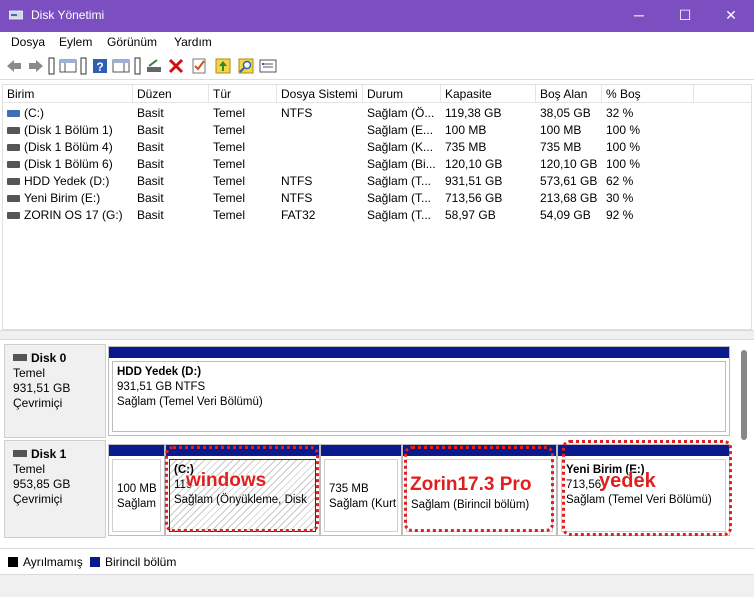 The width and height of the screenshot is (754, 597). What do you see at coordinates (16, 15) in the screenshot?
I see `disk-management-icon` at bounding box center [16, 15].